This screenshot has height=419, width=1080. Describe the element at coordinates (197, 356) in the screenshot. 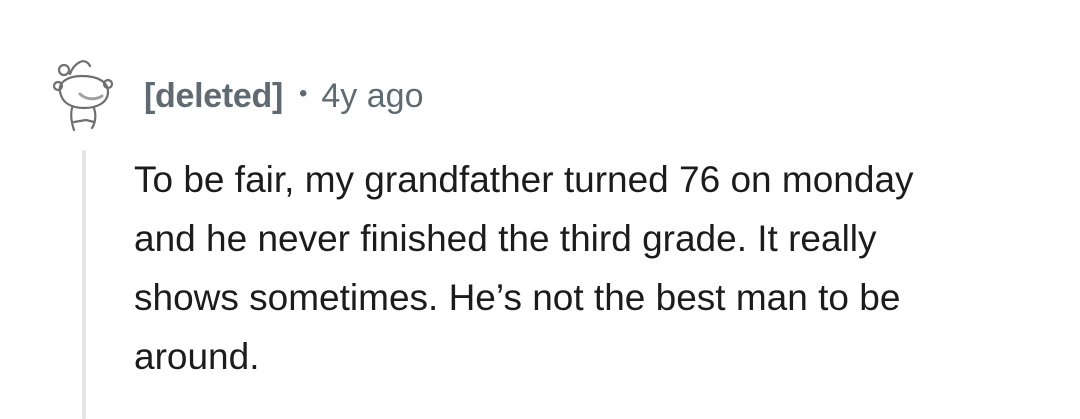

I see `comment-body-line: around.` at that location.